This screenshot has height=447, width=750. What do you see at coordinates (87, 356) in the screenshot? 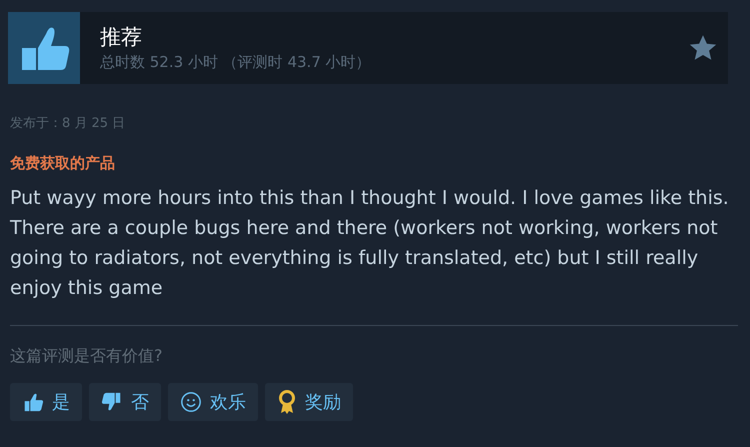
I see `helpful-question: 这篇评测是否有价值?` at bounding box center [87, 356].